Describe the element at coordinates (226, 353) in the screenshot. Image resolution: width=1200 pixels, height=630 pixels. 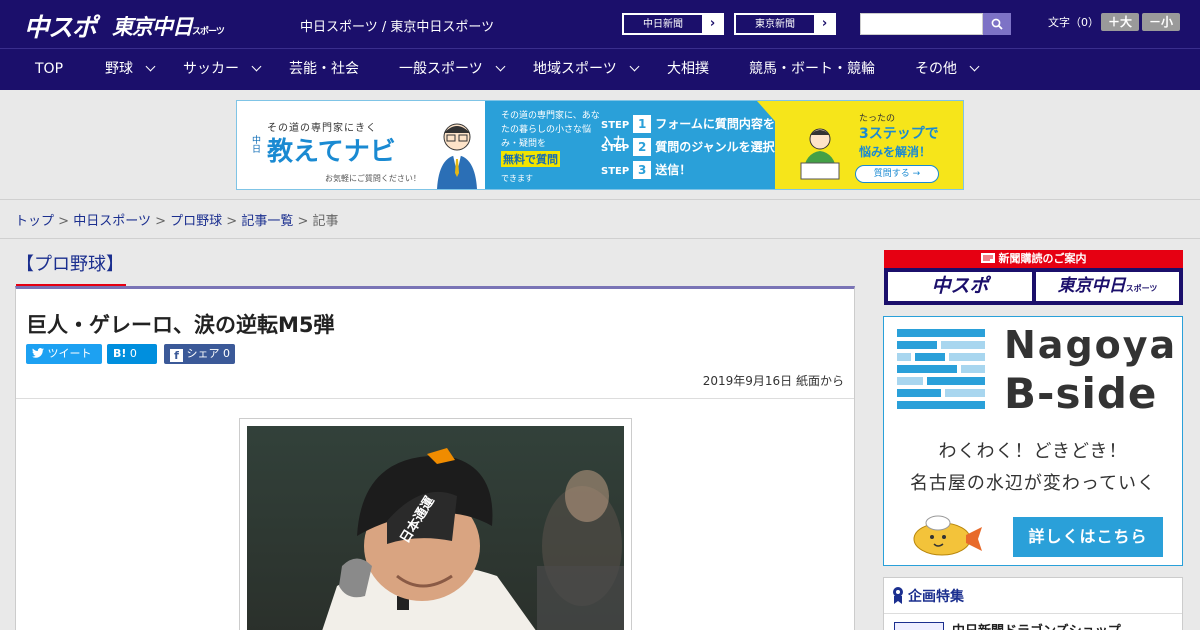
I see `facebook-share-count: 0` at that location.